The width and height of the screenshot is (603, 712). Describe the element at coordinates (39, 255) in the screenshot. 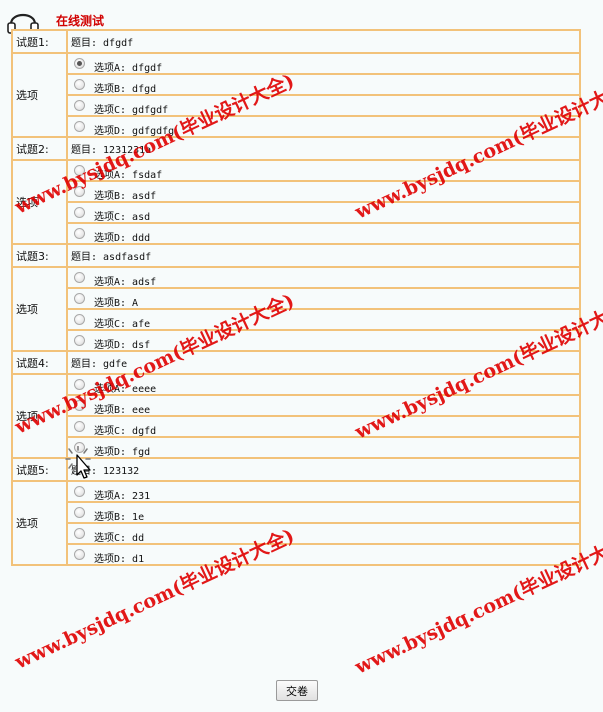

I see `question-number: 试题3:` at that location.